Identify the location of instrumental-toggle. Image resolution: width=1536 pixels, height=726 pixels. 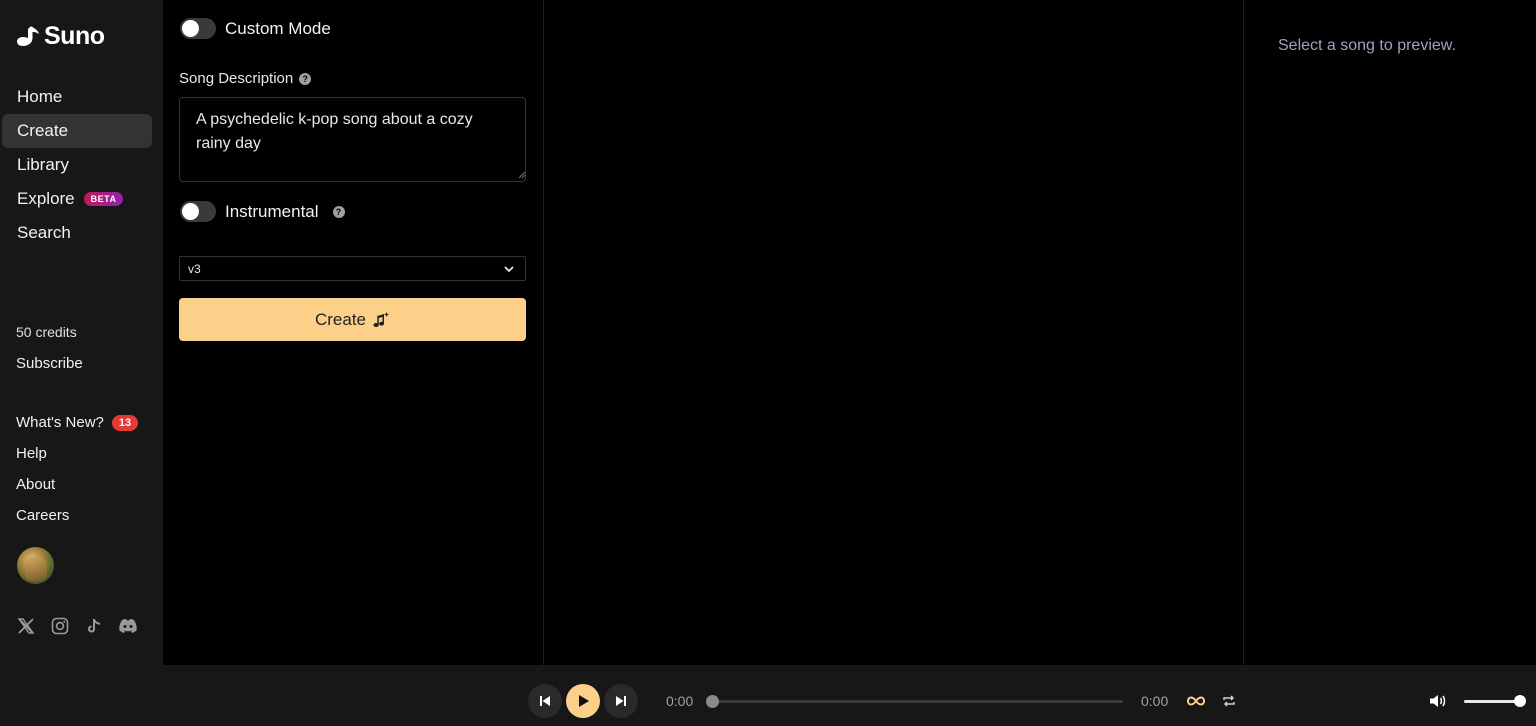
(198, 211).